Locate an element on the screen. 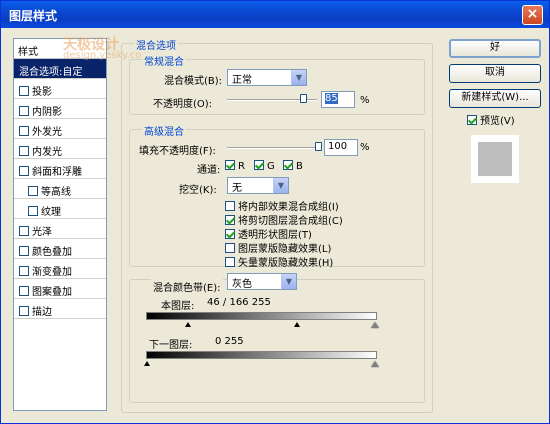  fill-opacity-value: 100 is located at coordinates (338, 146).